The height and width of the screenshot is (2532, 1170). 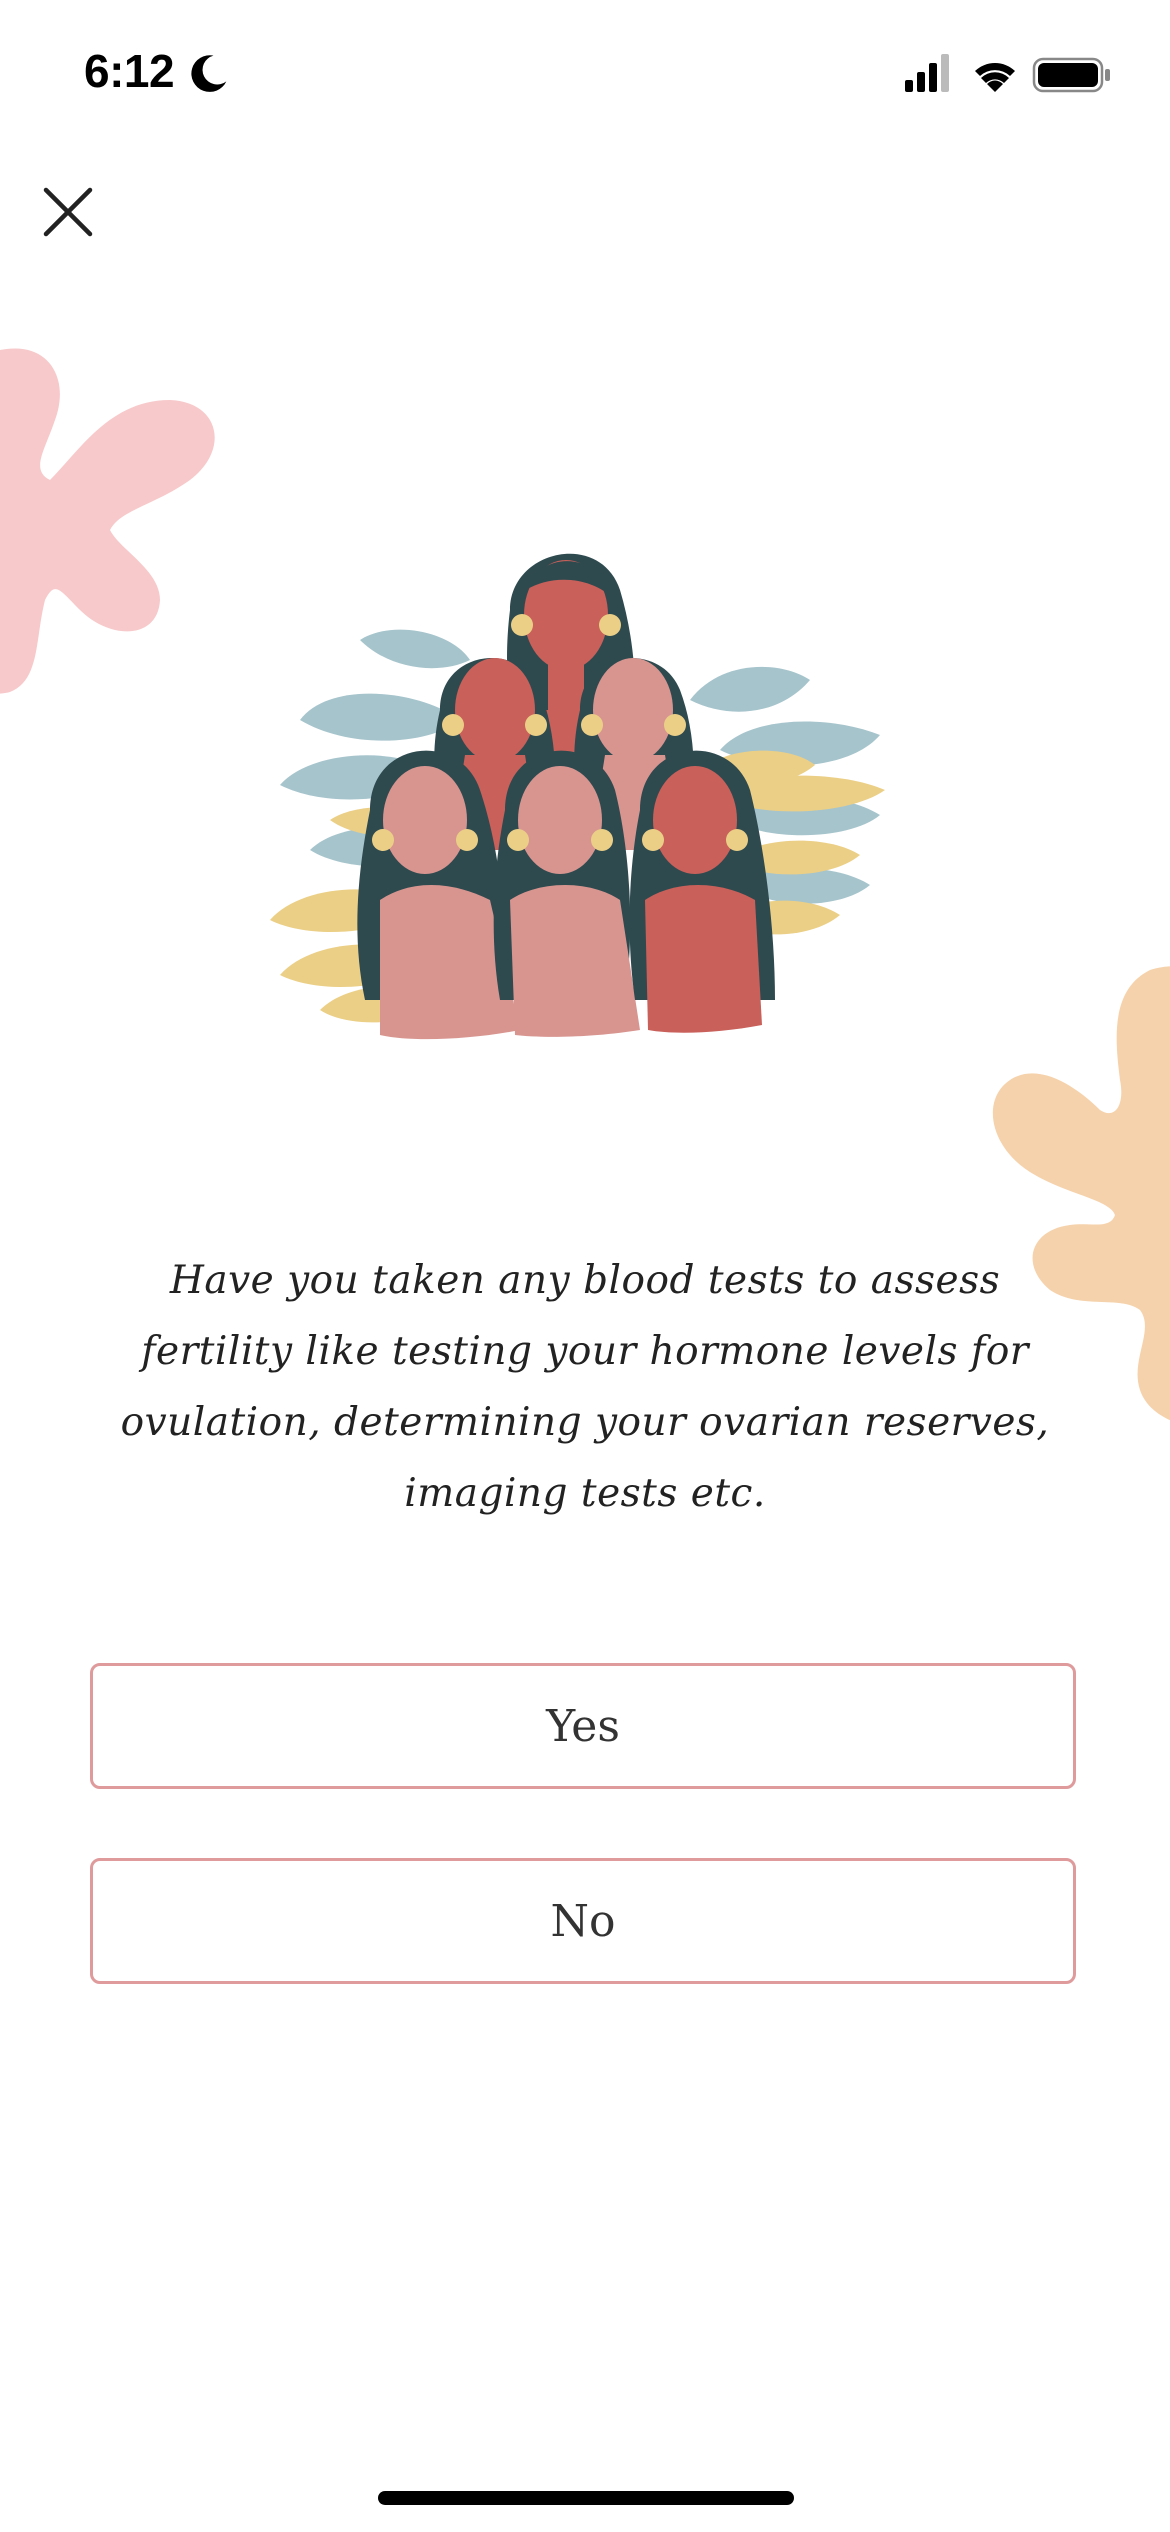 I want to click on women-group-illustration, so click(x=577, y=796).